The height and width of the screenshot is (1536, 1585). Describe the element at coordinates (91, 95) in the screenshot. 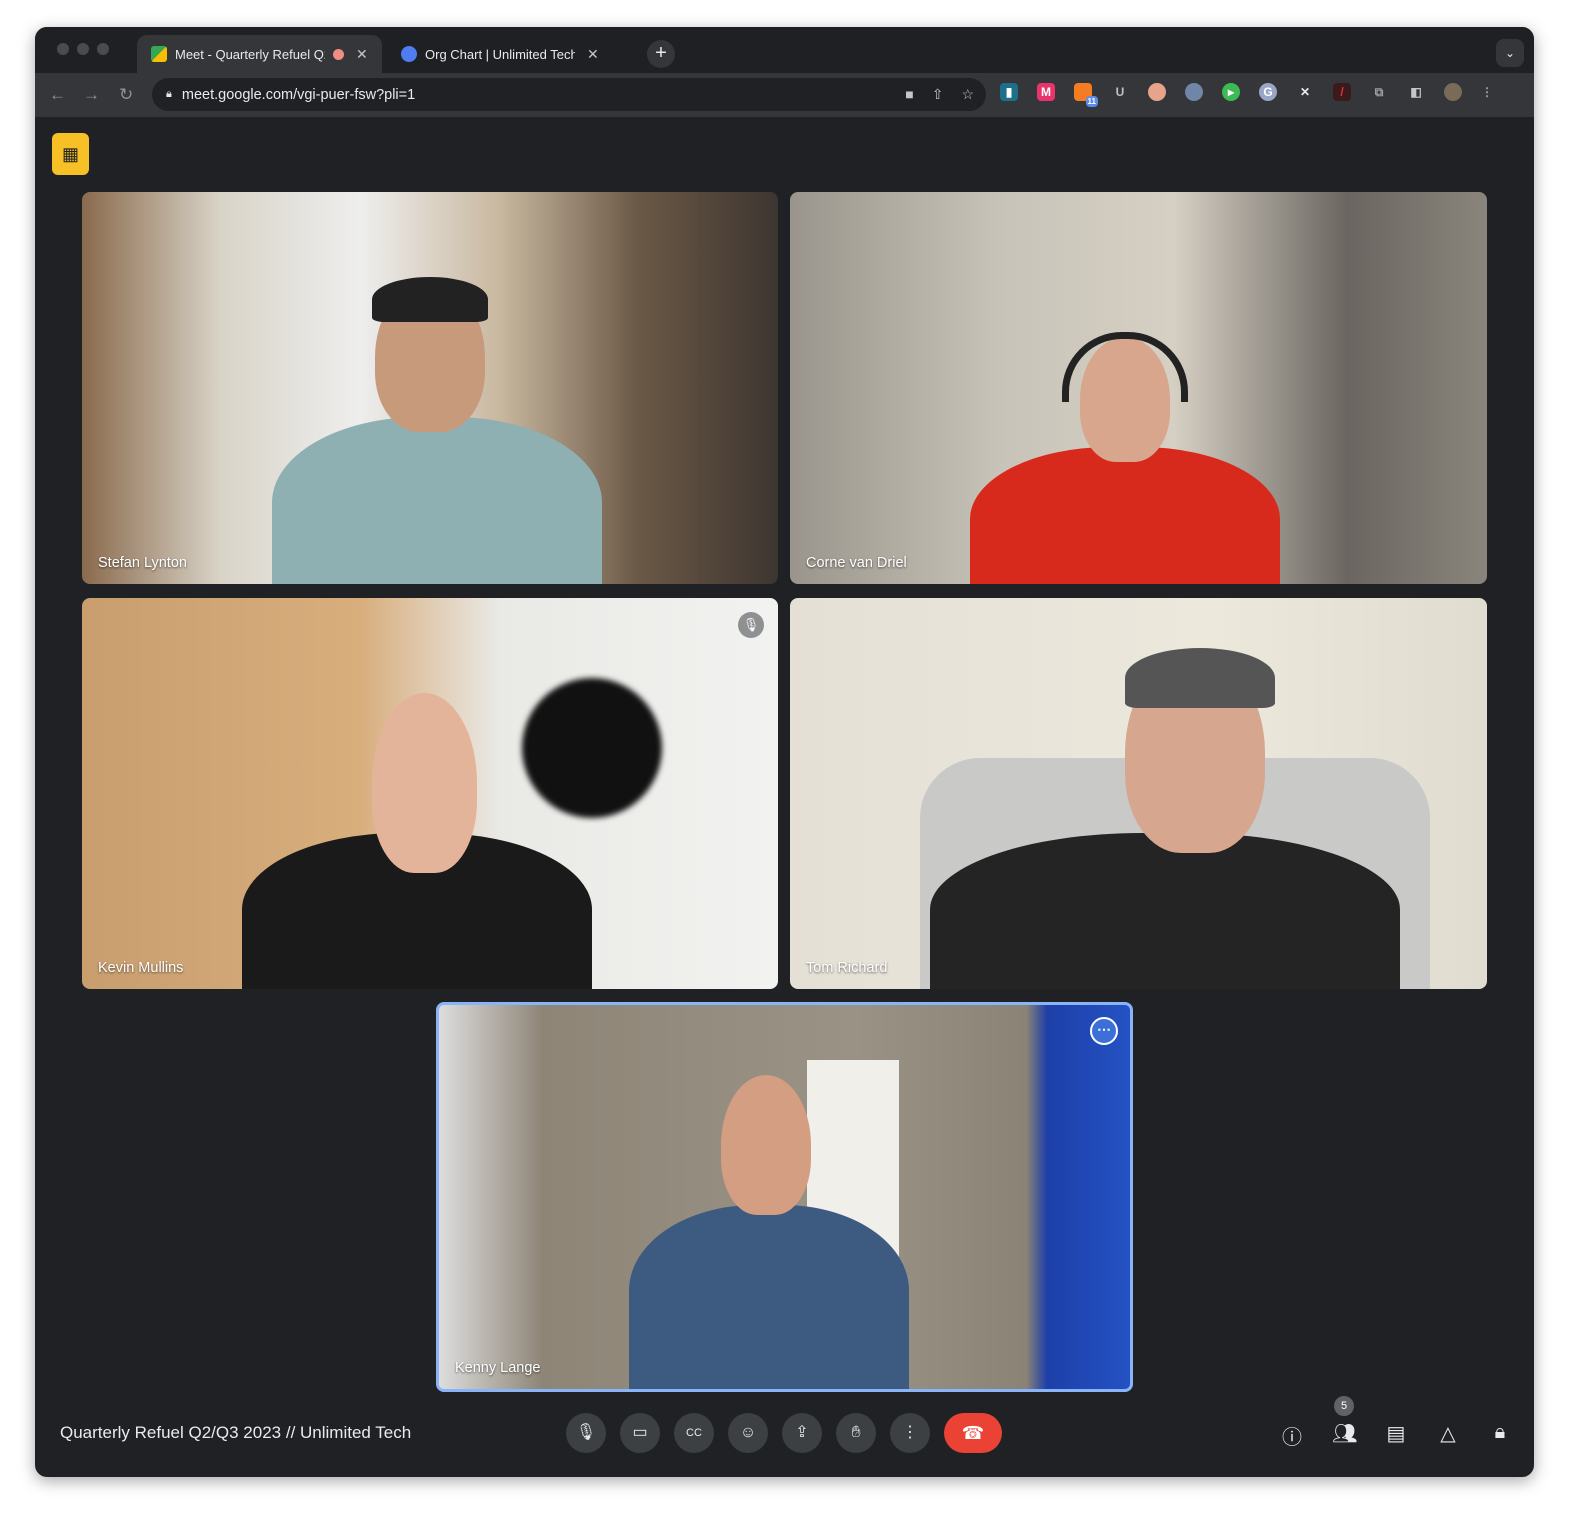

I see `forward-icon: →` at that location.